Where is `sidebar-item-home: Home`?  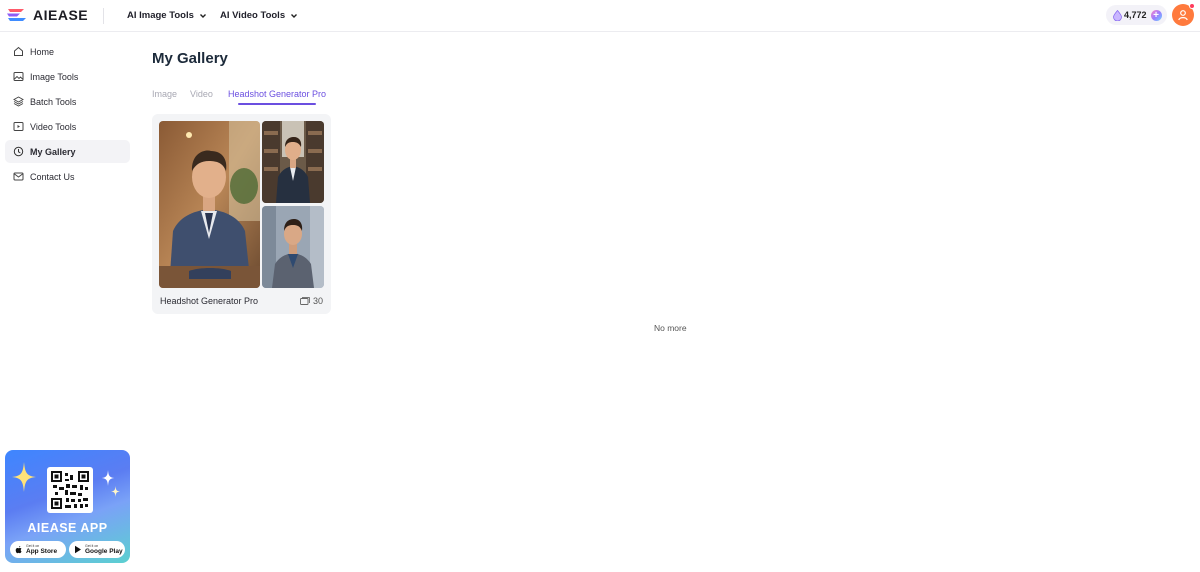
sidebar-item-home: Home is located at coordinates (67, 51).